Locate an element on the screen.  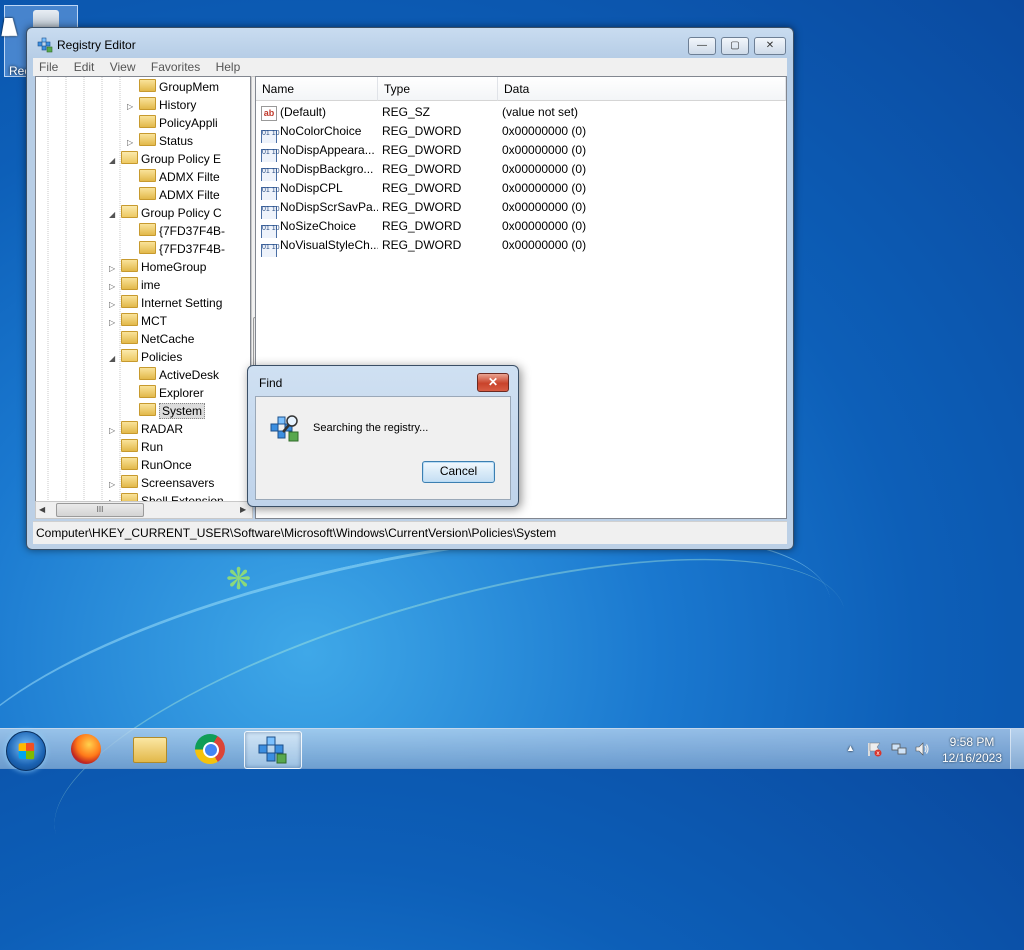
tree-item: ▷ ime is located at coordinates (135, 285).